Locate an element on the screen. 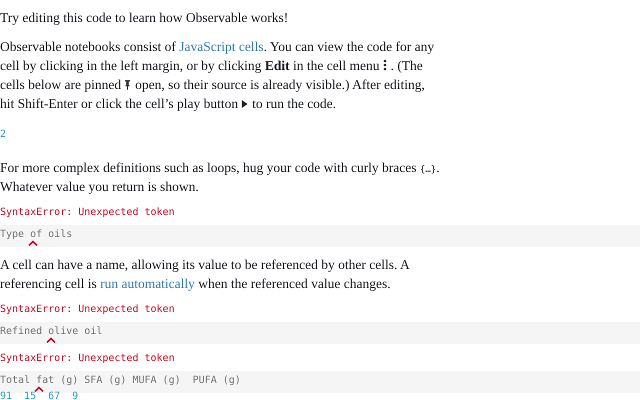 The image size is (640, 400). output-value: 9 is located at coordinates (75, 395).